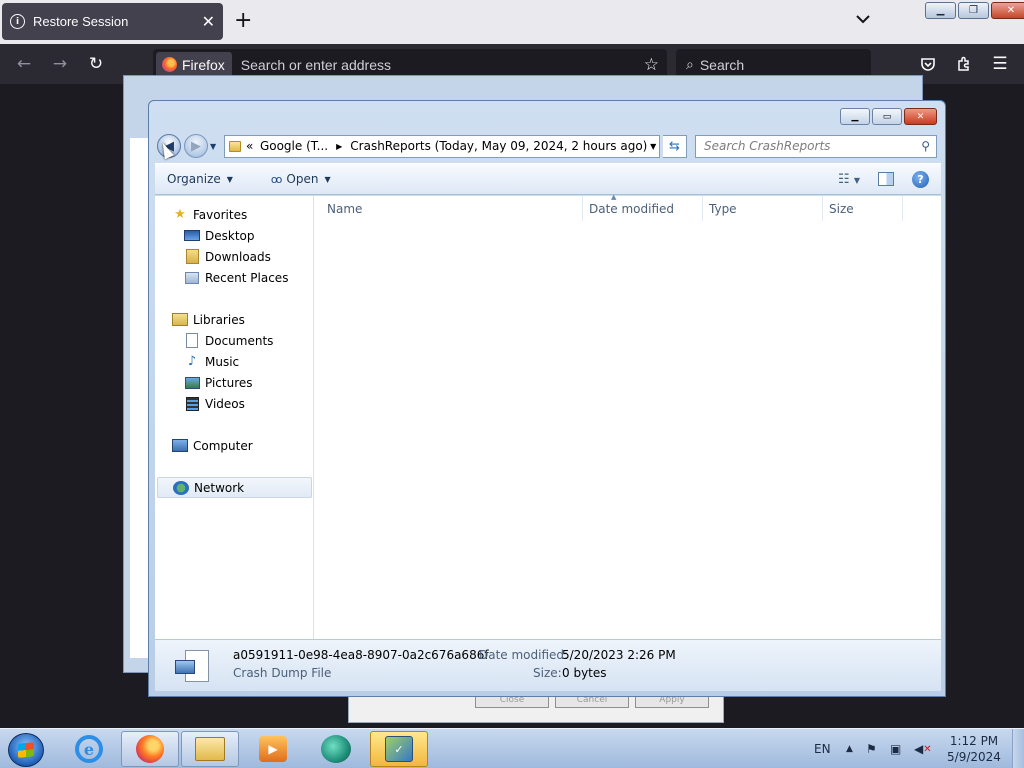 This screenshot has height=768, width=1024. Describe the element at coordinates (920, 179) in the screenshot. I see `help-icon: ?` at that location.